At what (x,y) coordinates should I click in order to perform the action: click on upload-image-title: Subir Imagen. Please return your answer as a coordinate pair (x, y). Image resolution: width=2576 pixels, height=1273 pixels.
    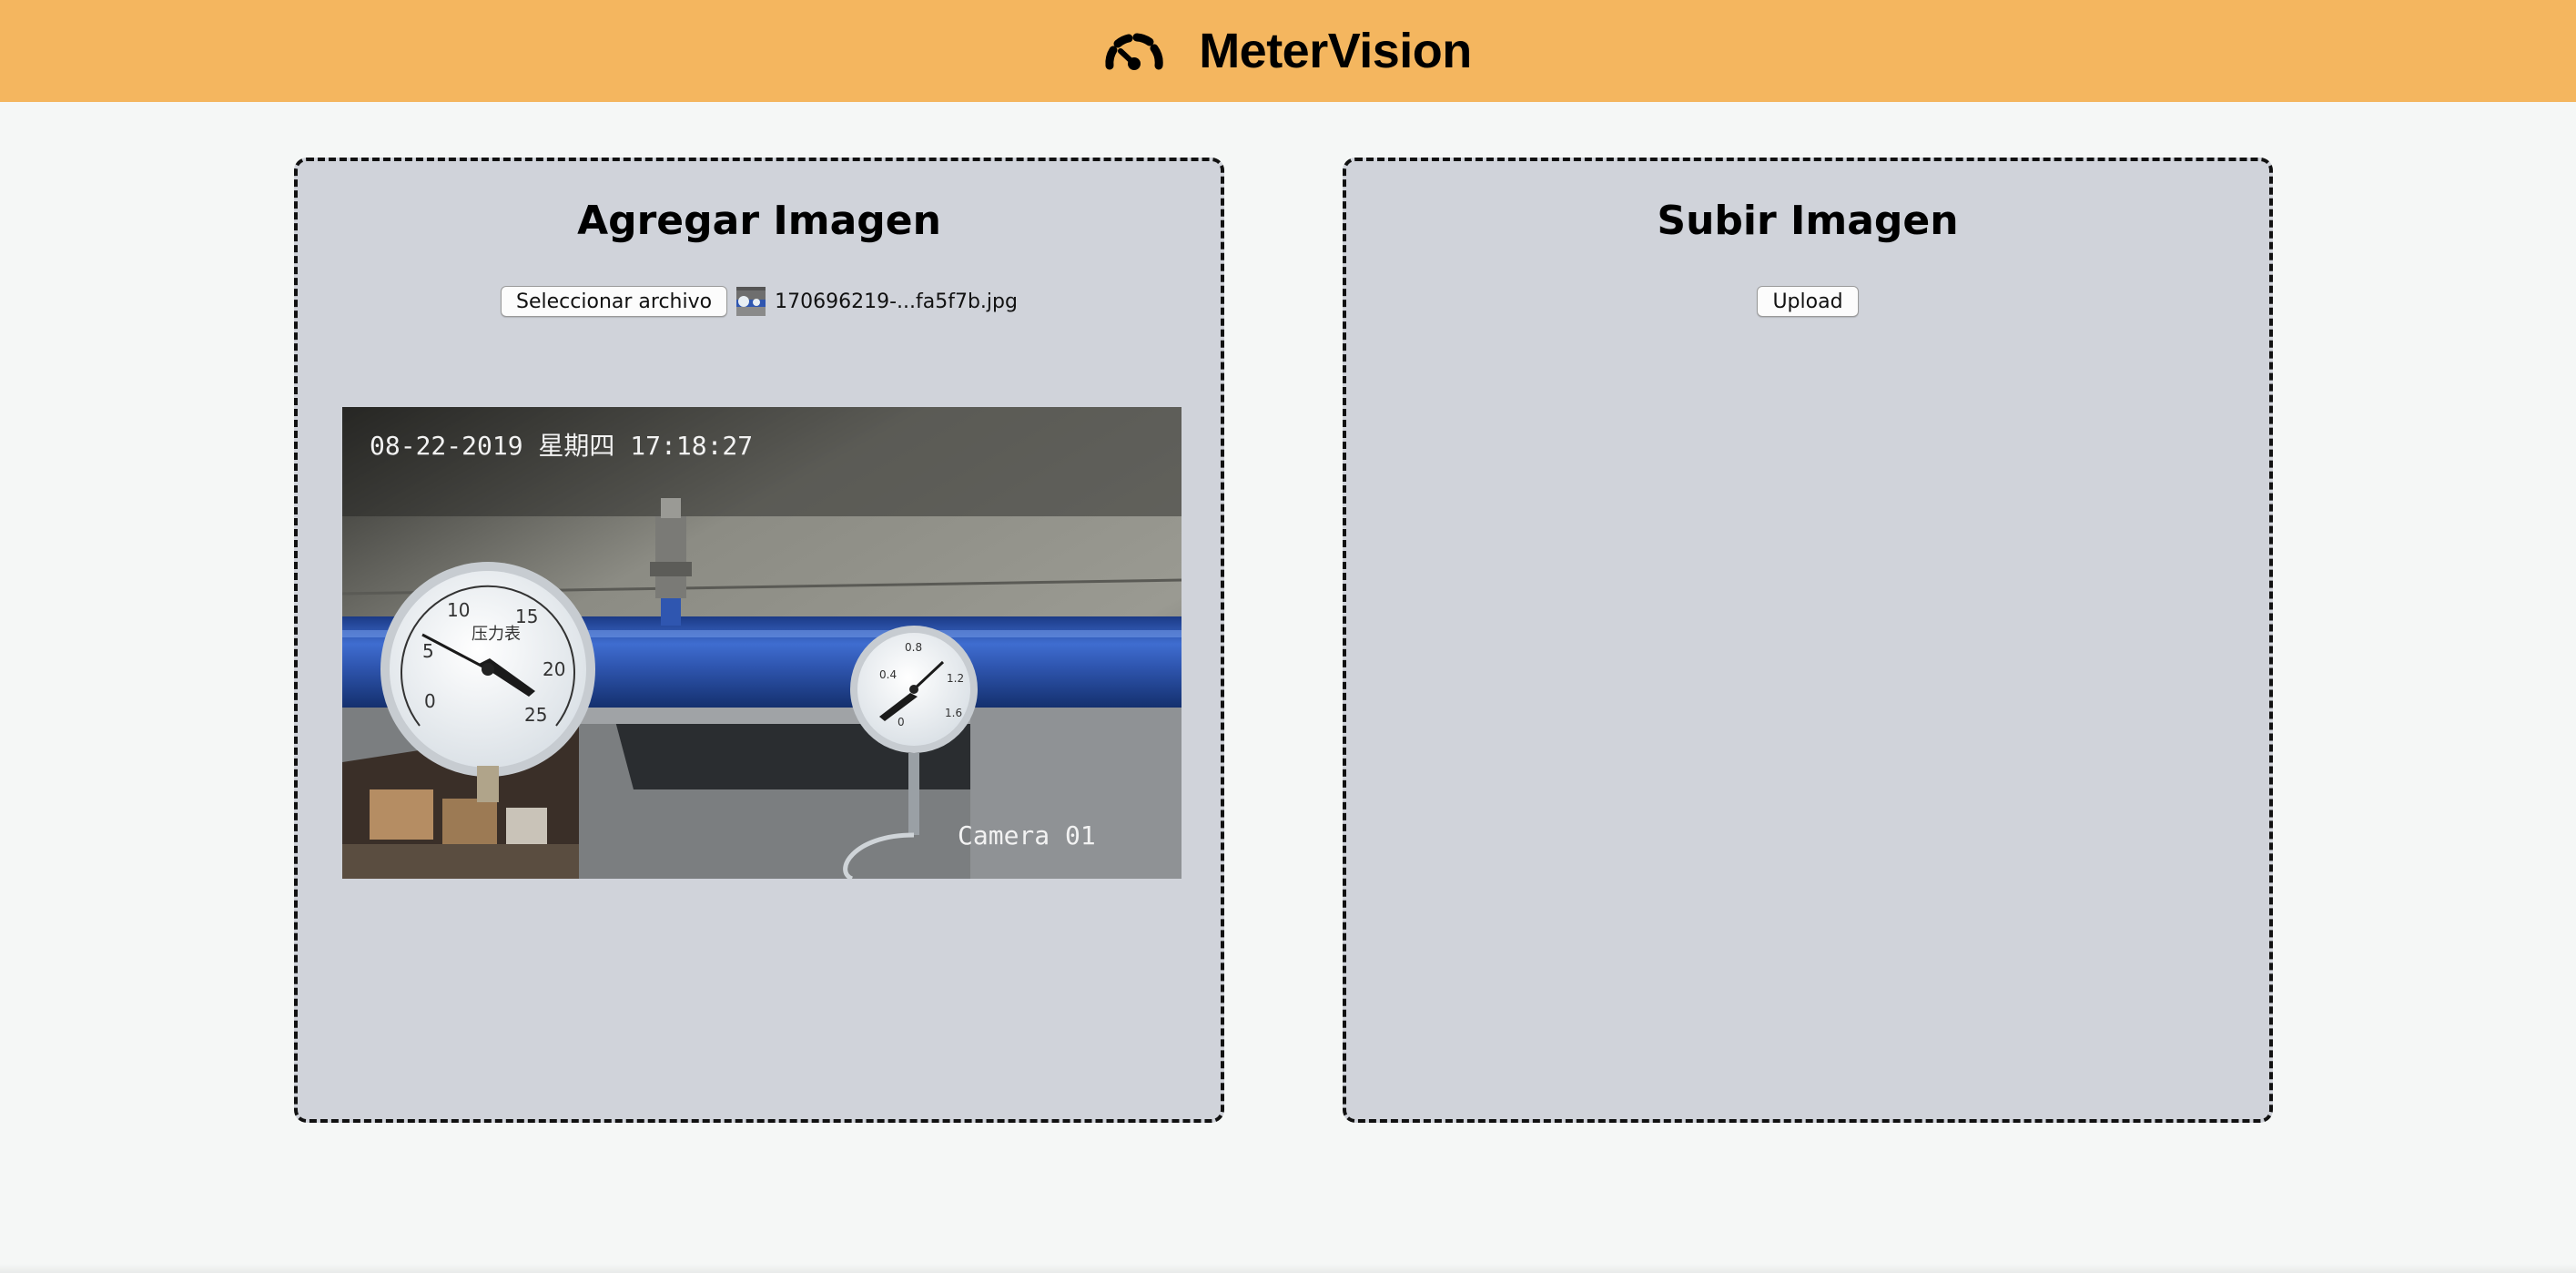
    Looking at the image, I should click on (1808, 221).